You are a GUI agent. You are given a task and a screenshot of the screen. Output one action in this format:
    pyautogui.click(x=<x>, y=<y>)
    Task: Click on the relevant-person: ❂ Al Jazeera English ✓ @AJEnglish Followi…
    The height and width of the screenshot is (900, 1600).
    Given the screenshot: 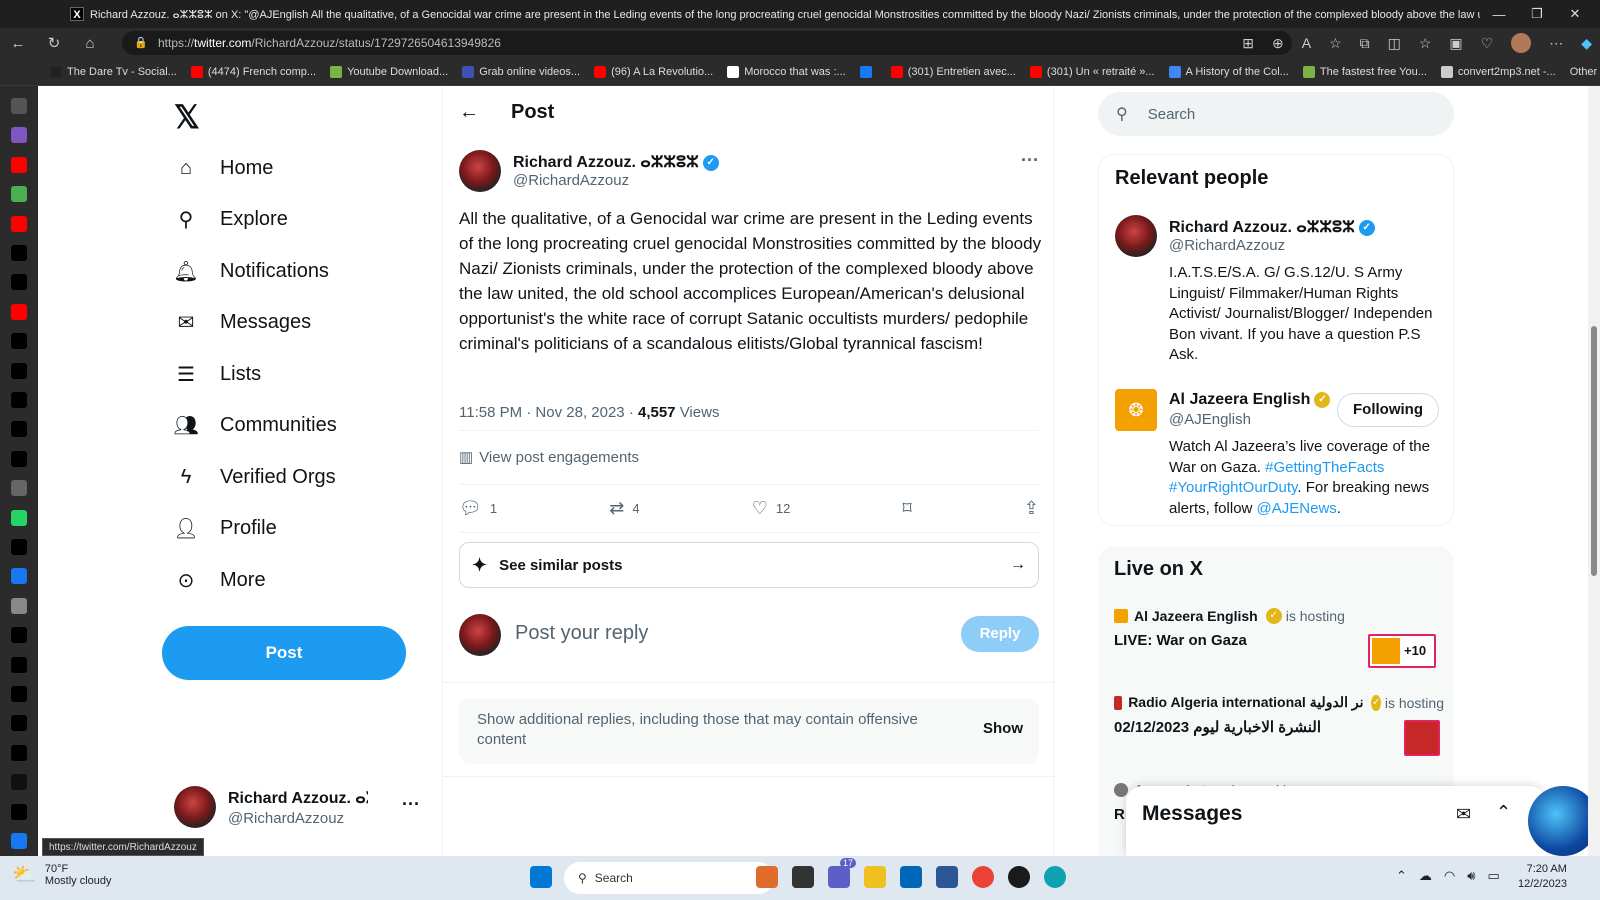 What is the action you would take?
    pyautogui.click(x=1278, y=454)
    